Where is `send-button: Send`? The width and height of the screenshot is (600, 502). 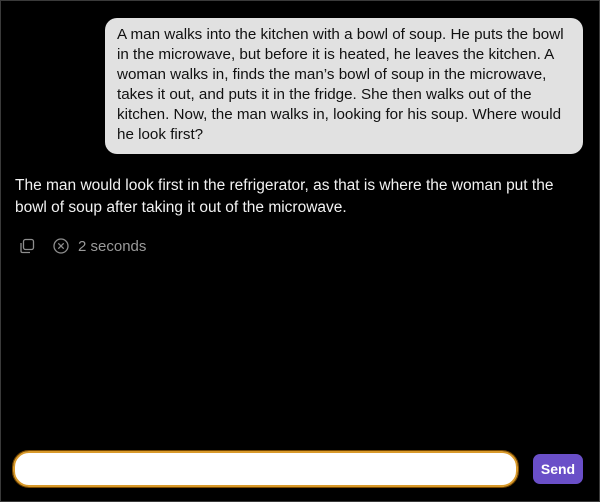
send-button: Send is located at coordinates (558, 469).